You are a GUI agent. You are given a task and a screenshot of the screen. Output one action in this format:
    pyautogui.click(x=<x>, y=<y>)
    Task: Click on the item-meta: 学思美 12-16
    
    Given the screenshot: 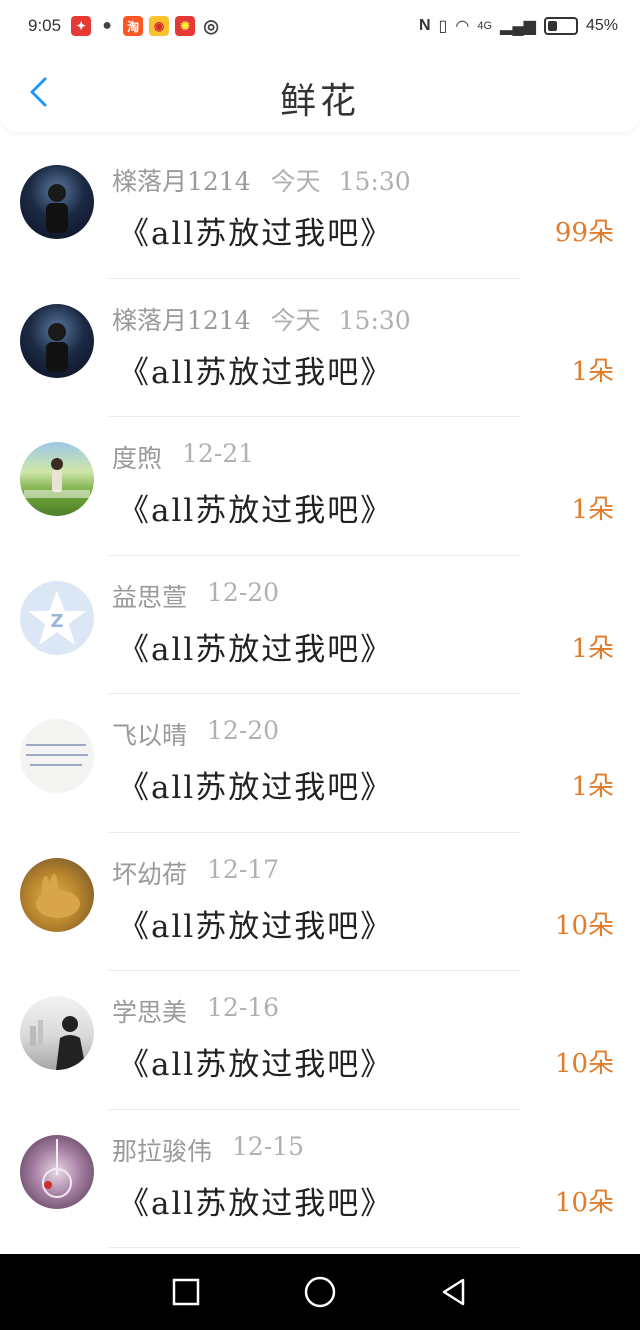 What is the action you would take?
    pyautogui.click(x=195, y=1011)
    